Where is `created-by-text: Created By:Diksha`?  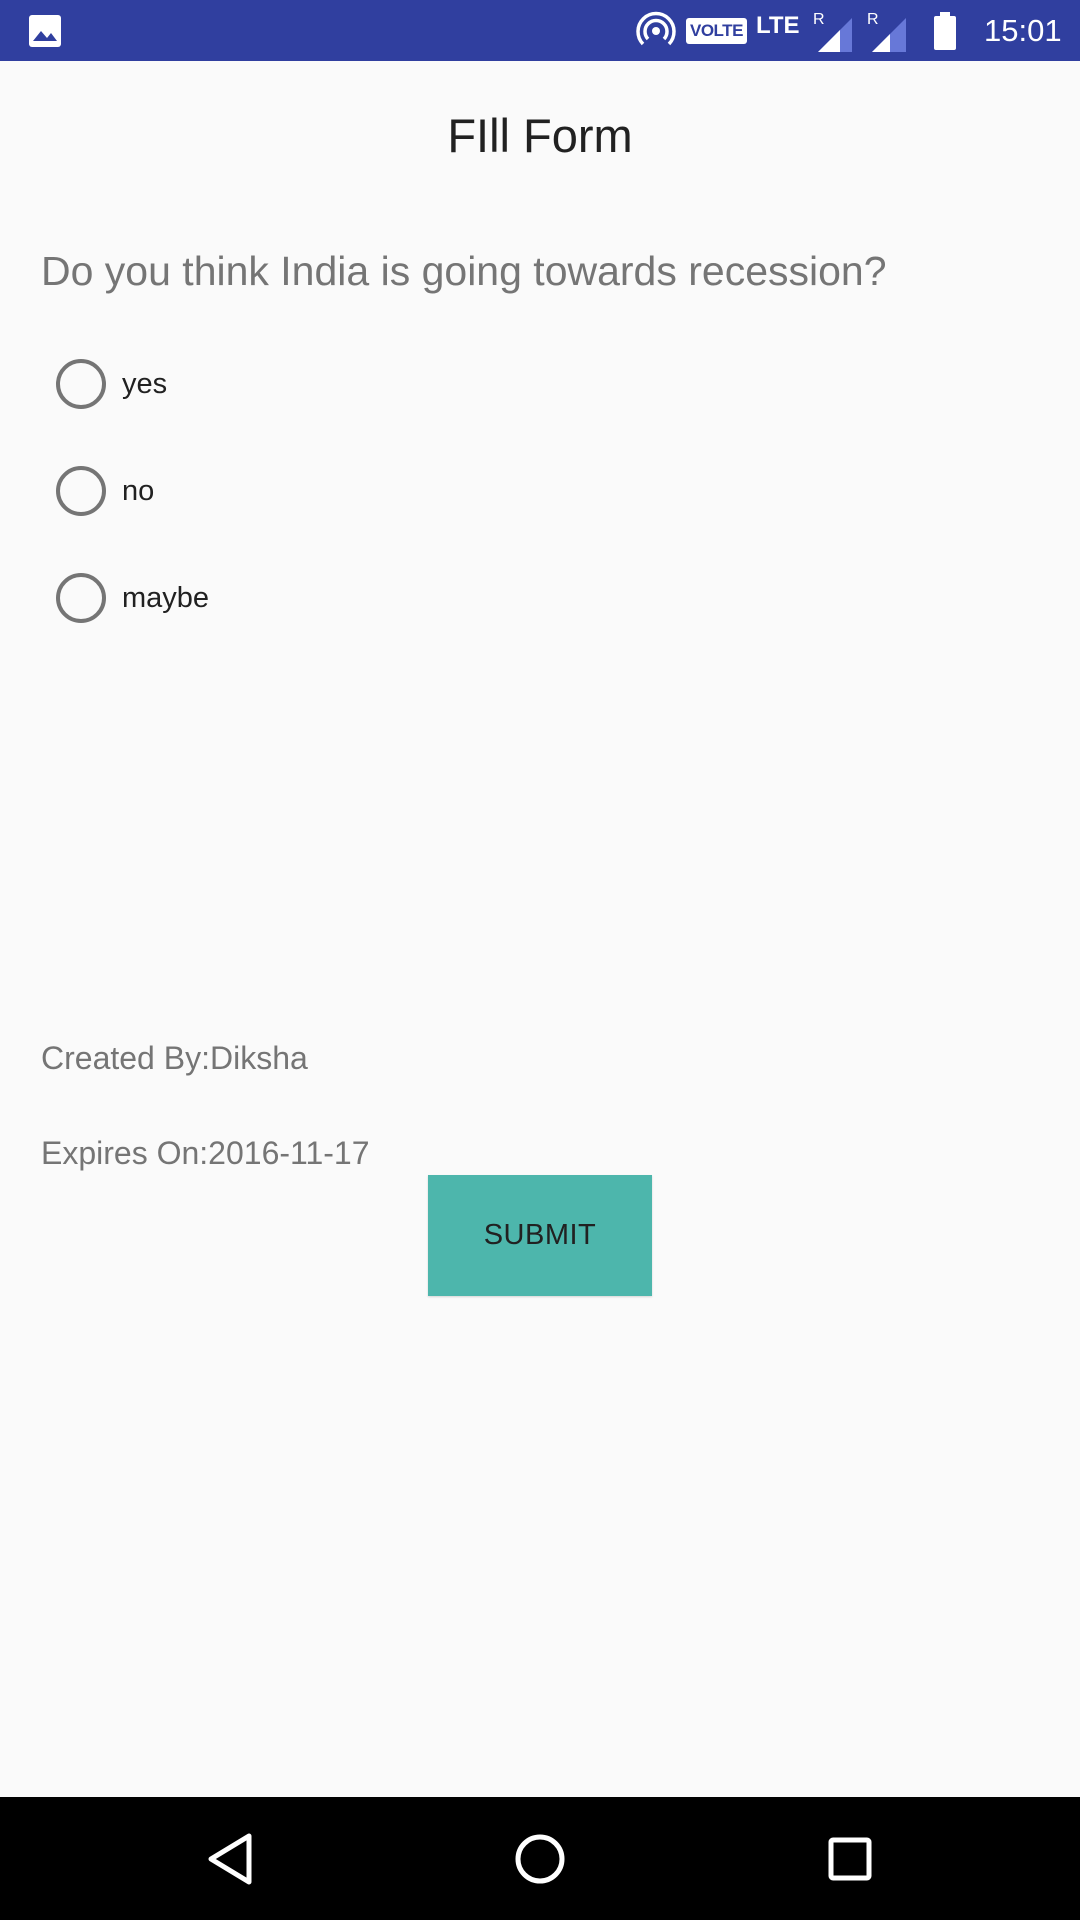 created-by-text: Created By:Diksha is located at coordinates (174, 1058).